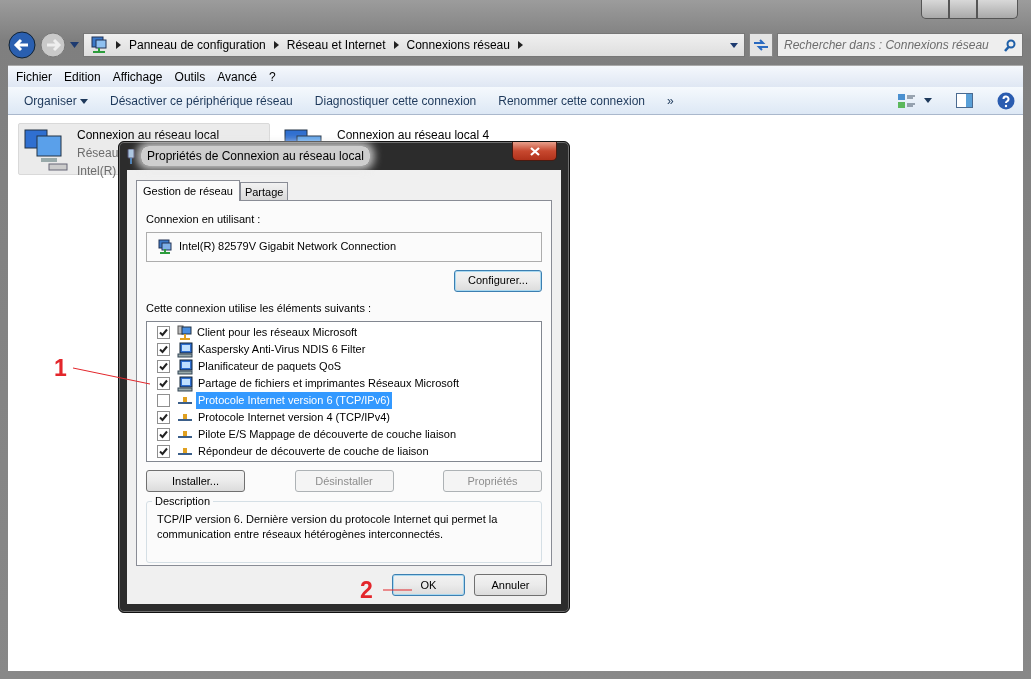 Image resolution: width=1031 pixels, height=679 pixels. Describe the element at coordinates (413, 135) in the screenshot. I see `connection-name: Connexion au réseau local 4` at that location.